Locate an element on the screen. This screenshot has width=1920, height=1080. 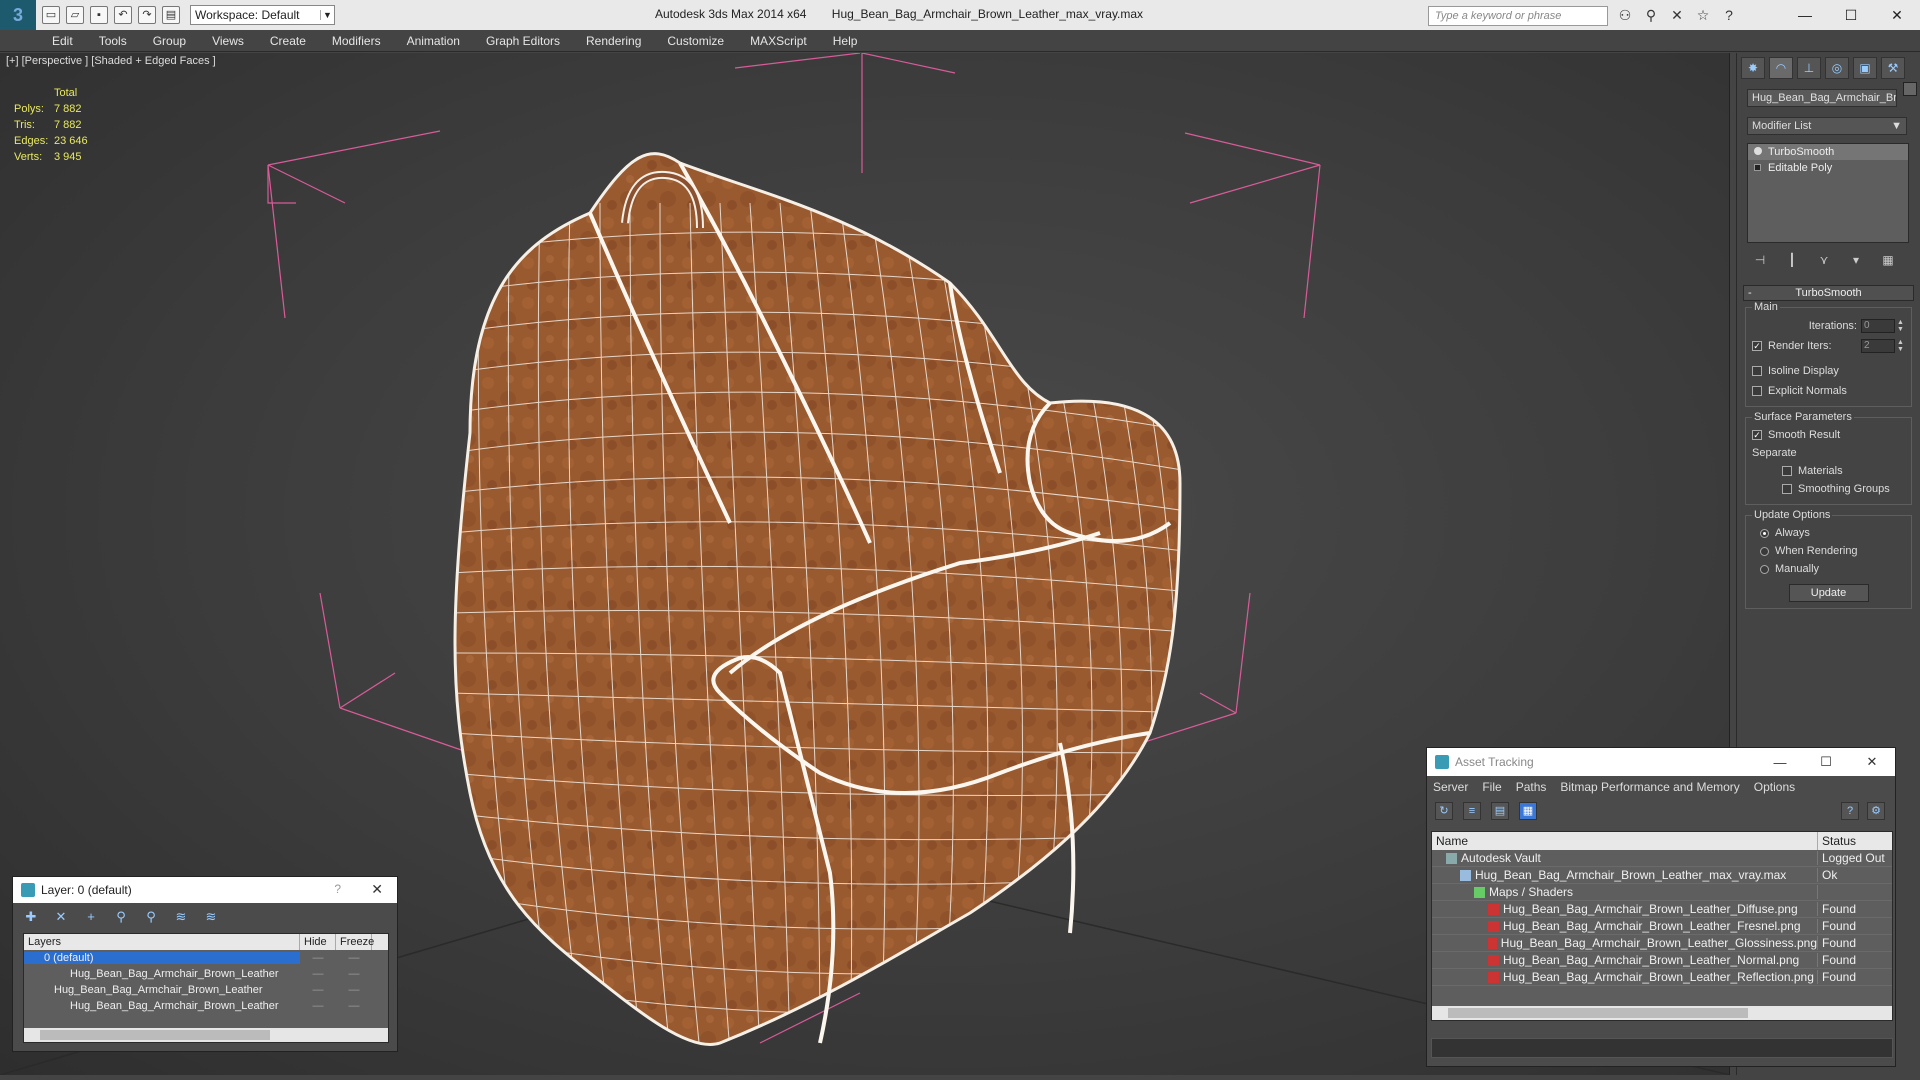
isoline-display-checkbox is located at coordinates (1757, 371).